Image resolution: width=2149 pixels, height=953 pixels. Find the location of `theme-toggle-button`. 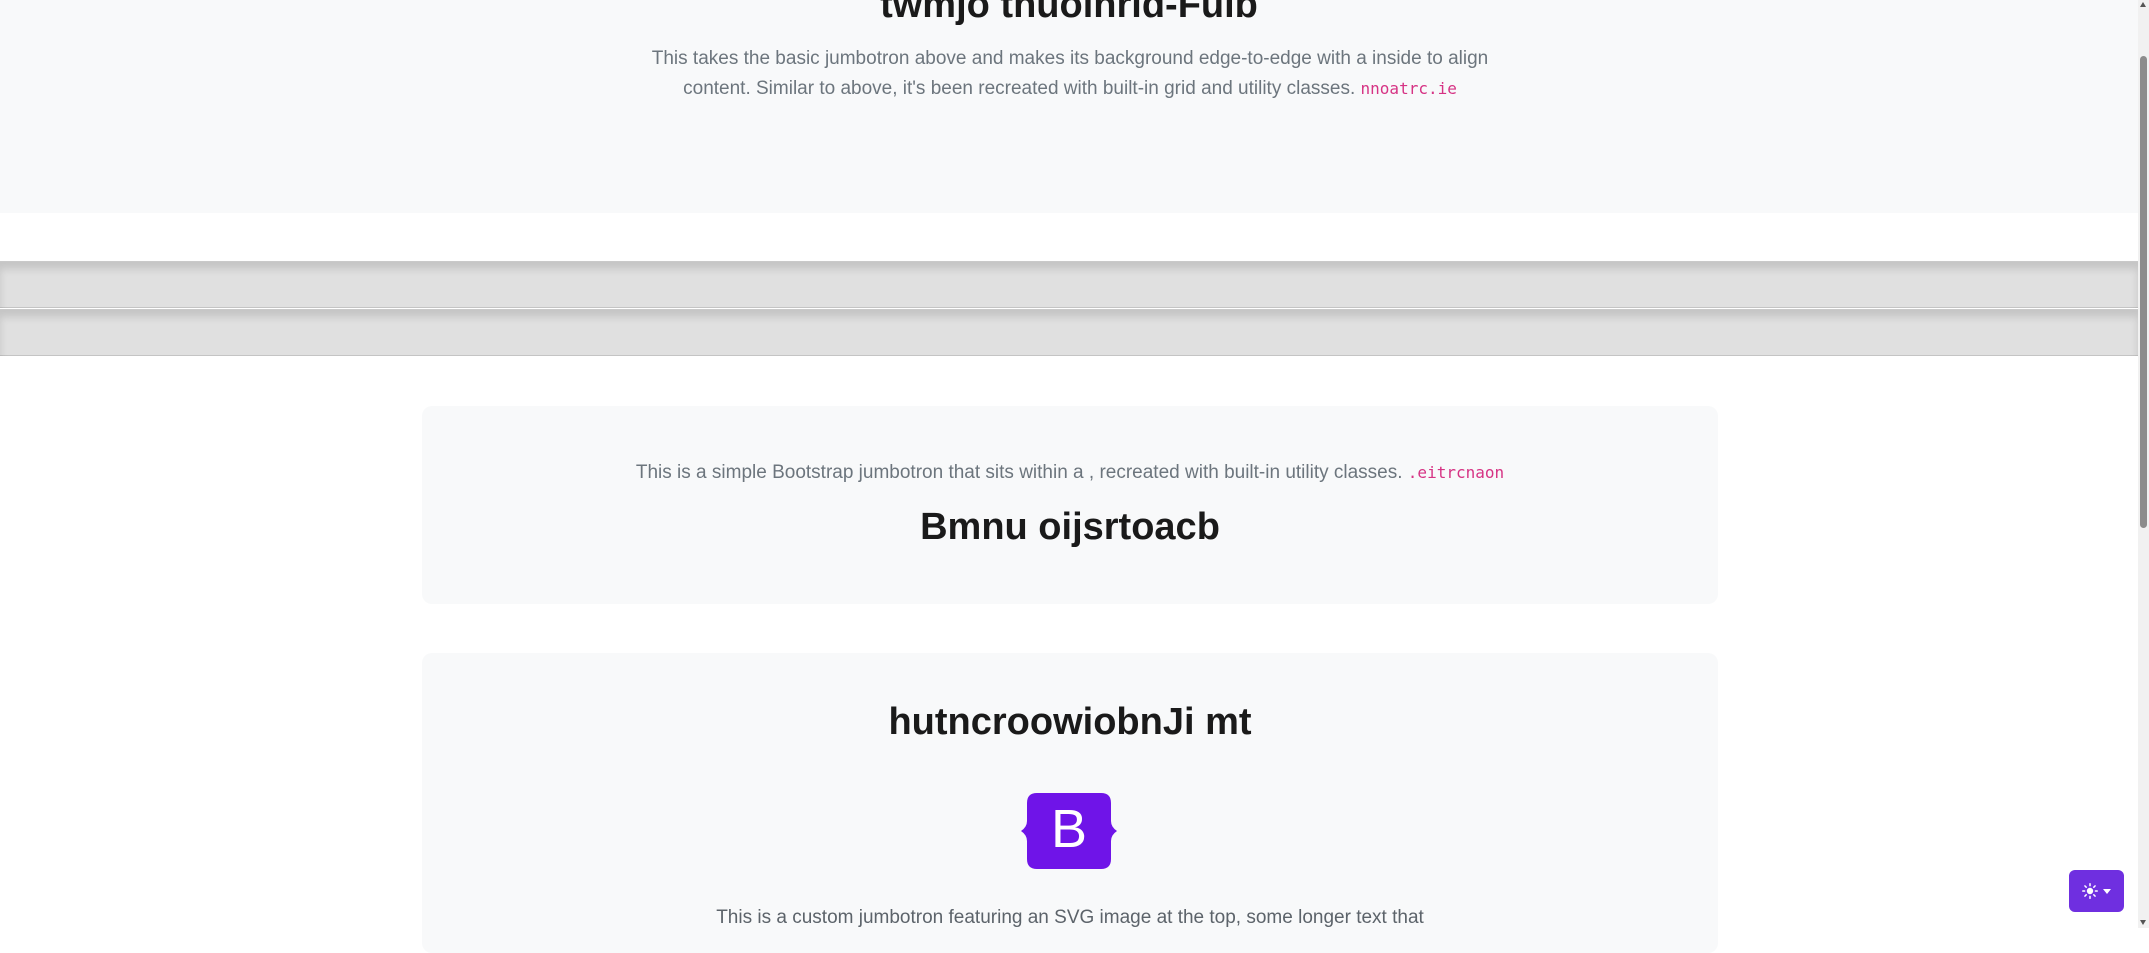

theme-toggle-button is located at coordinates (2096, 891).